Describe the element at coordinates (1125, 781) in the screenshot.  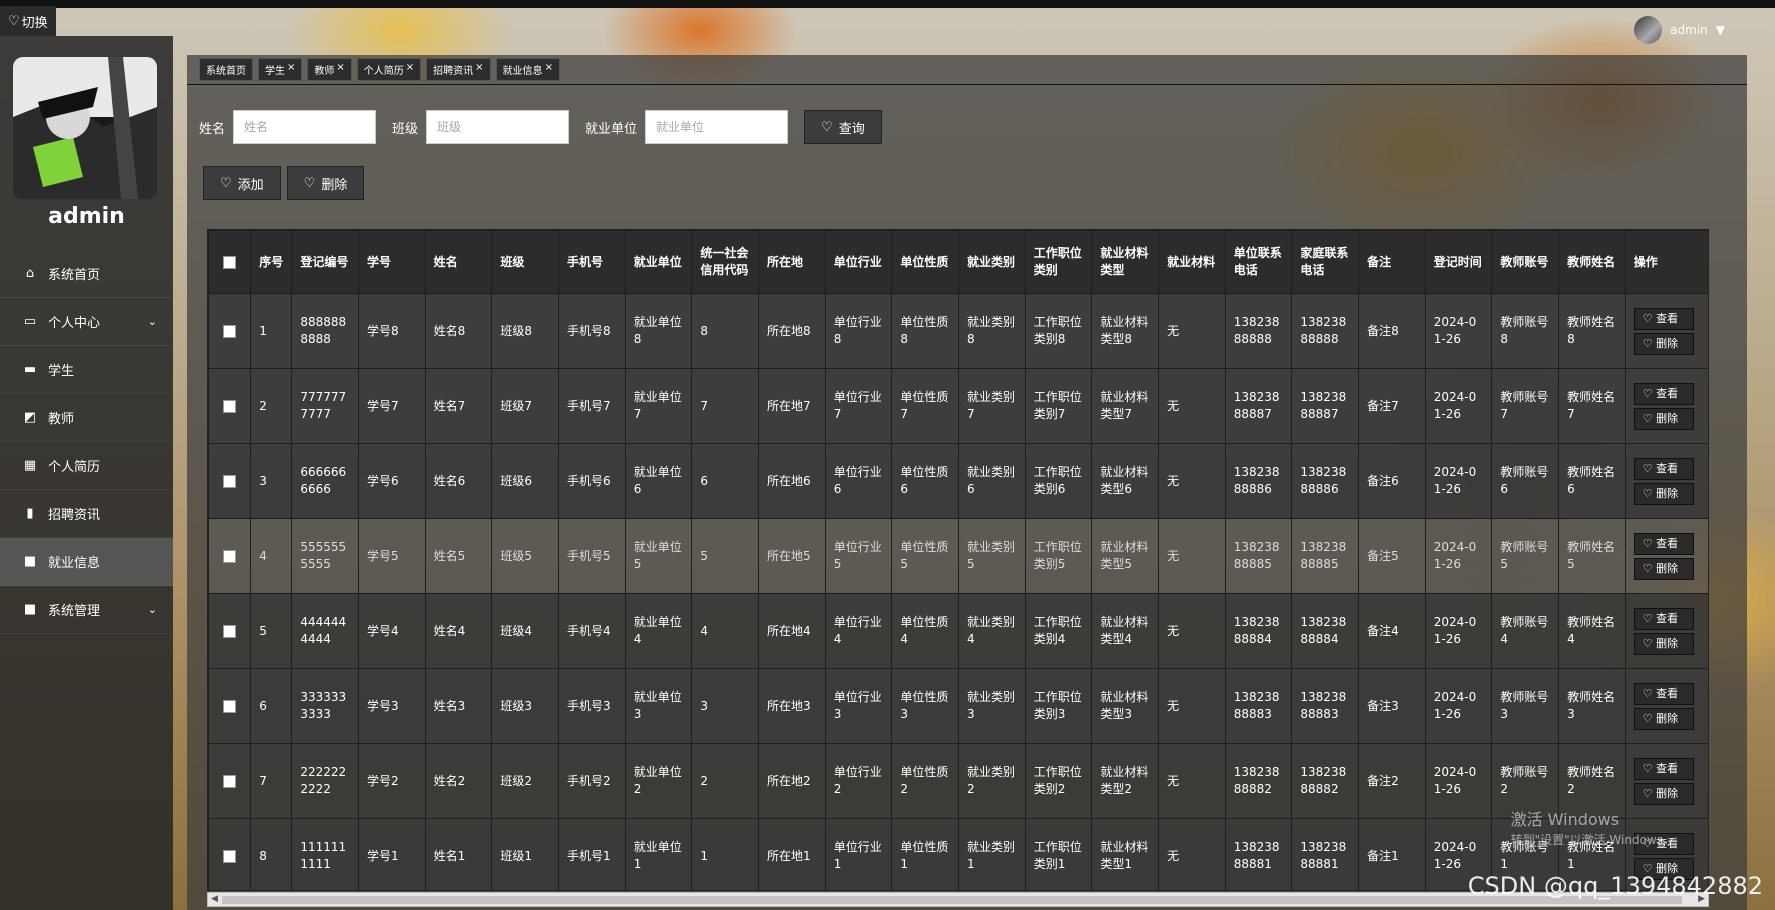
I see `table-cell: 就业材料类型2` at that location.